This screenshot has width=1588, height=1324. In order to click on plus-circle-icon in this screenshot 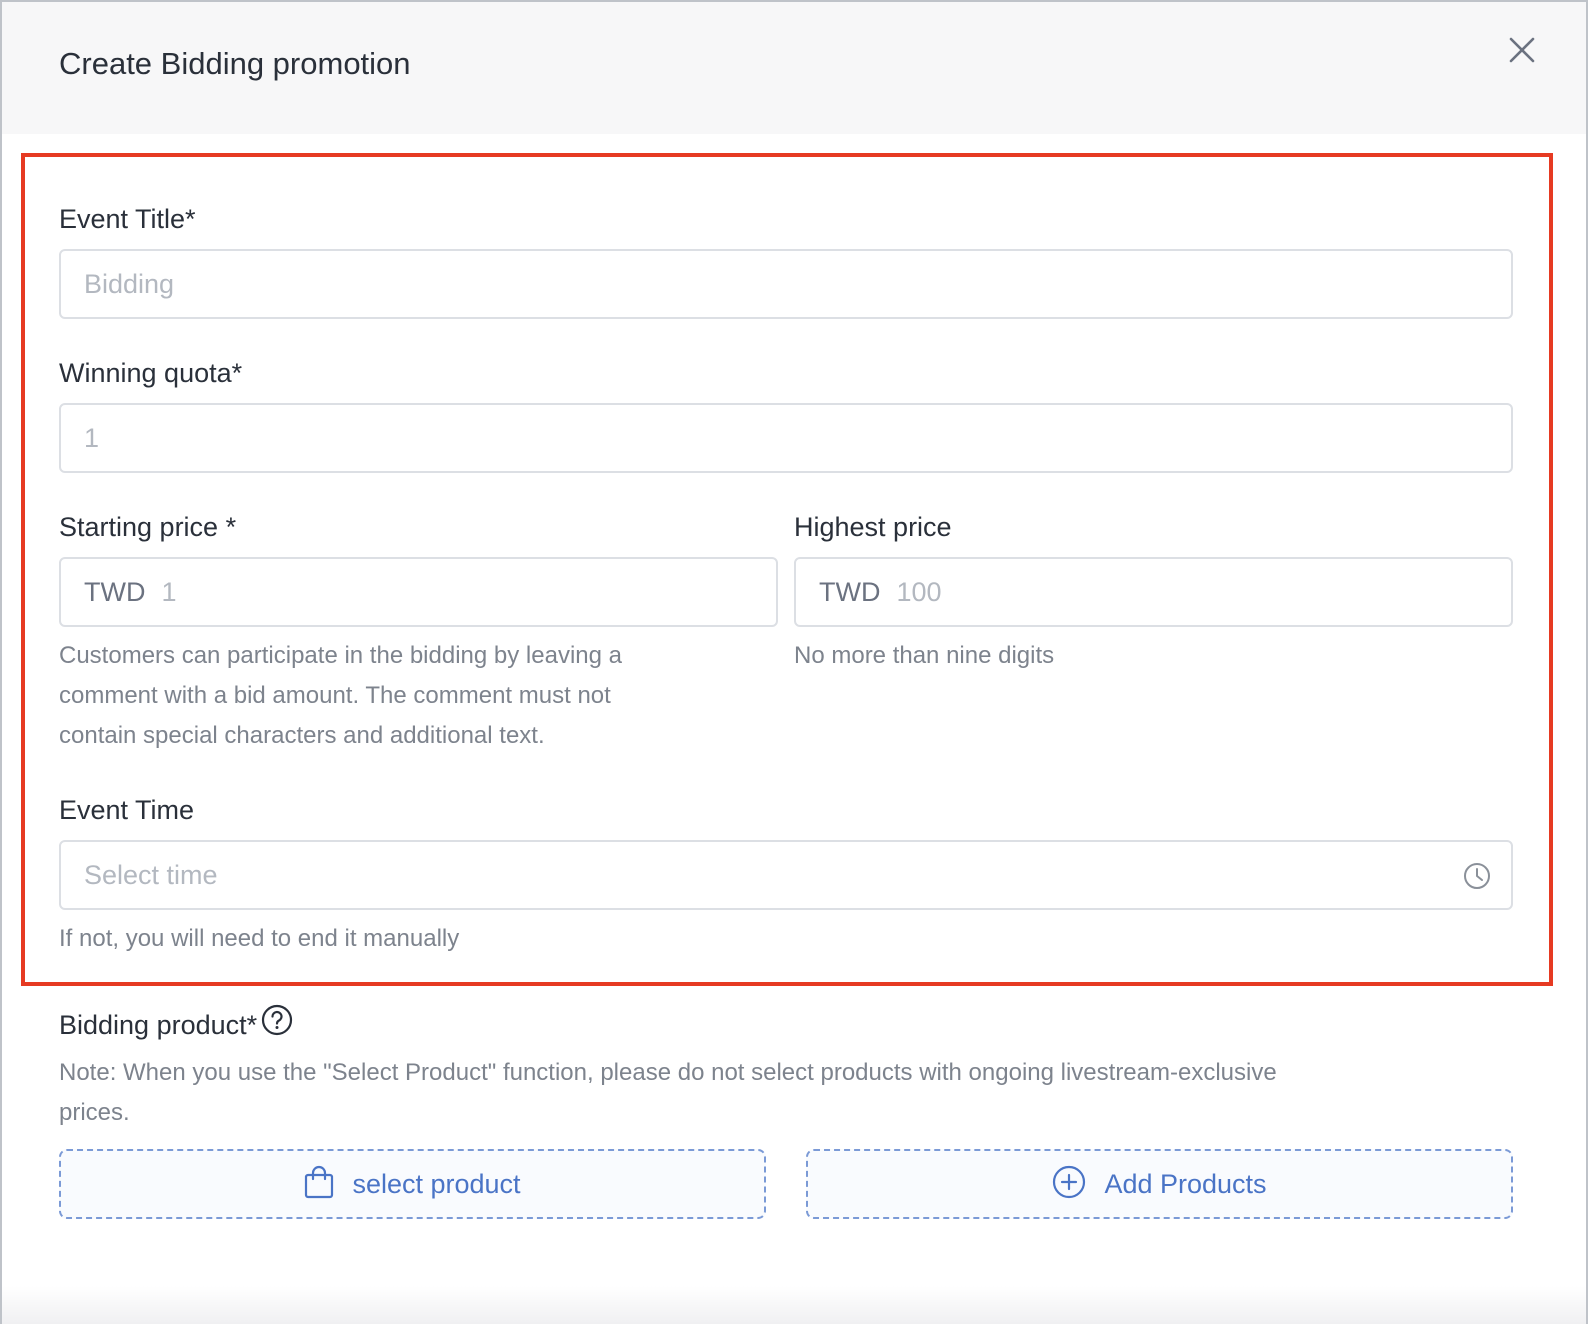, I will do `click(1069, 1184)`.